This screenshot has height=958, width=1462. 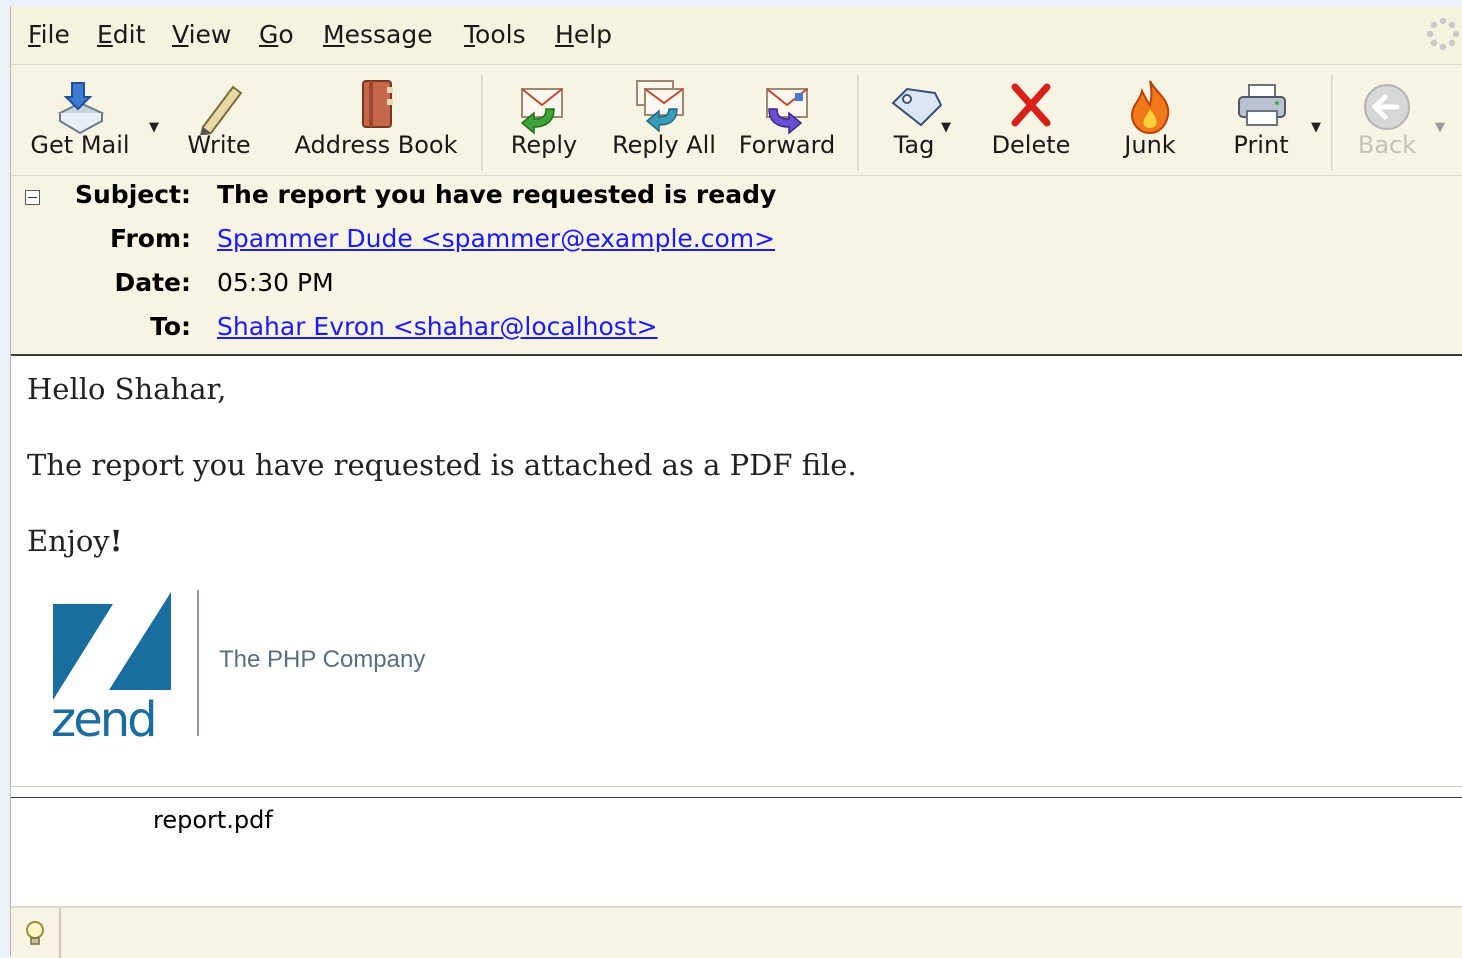 I want to click on lightbulb-icon, so click(x=35, y=933).